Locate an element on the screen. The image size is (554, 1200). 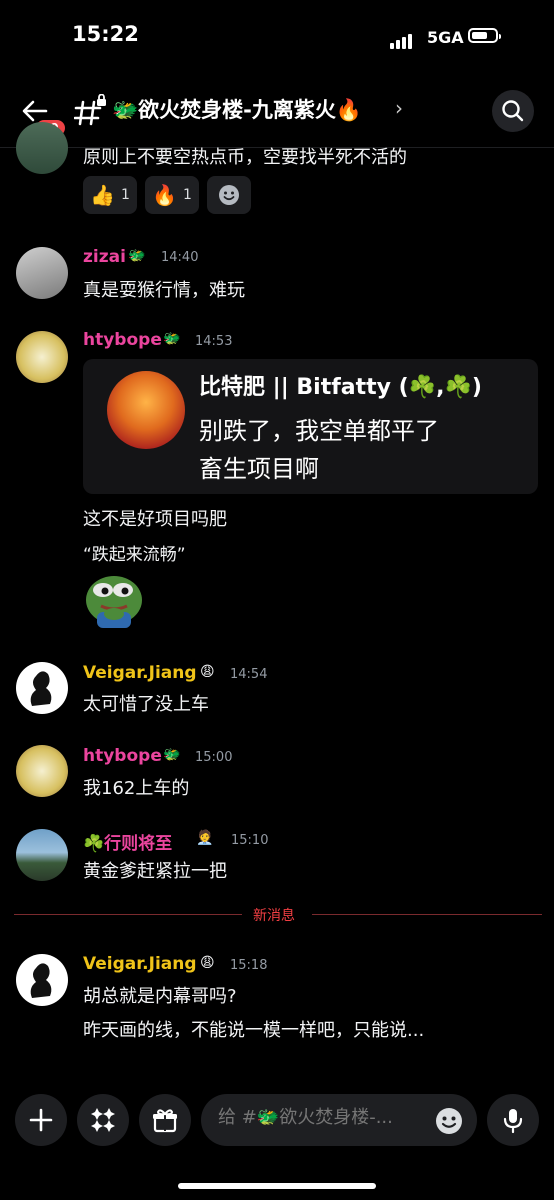
new-messages-label: 新消息 is located at coordinates (274, 916).